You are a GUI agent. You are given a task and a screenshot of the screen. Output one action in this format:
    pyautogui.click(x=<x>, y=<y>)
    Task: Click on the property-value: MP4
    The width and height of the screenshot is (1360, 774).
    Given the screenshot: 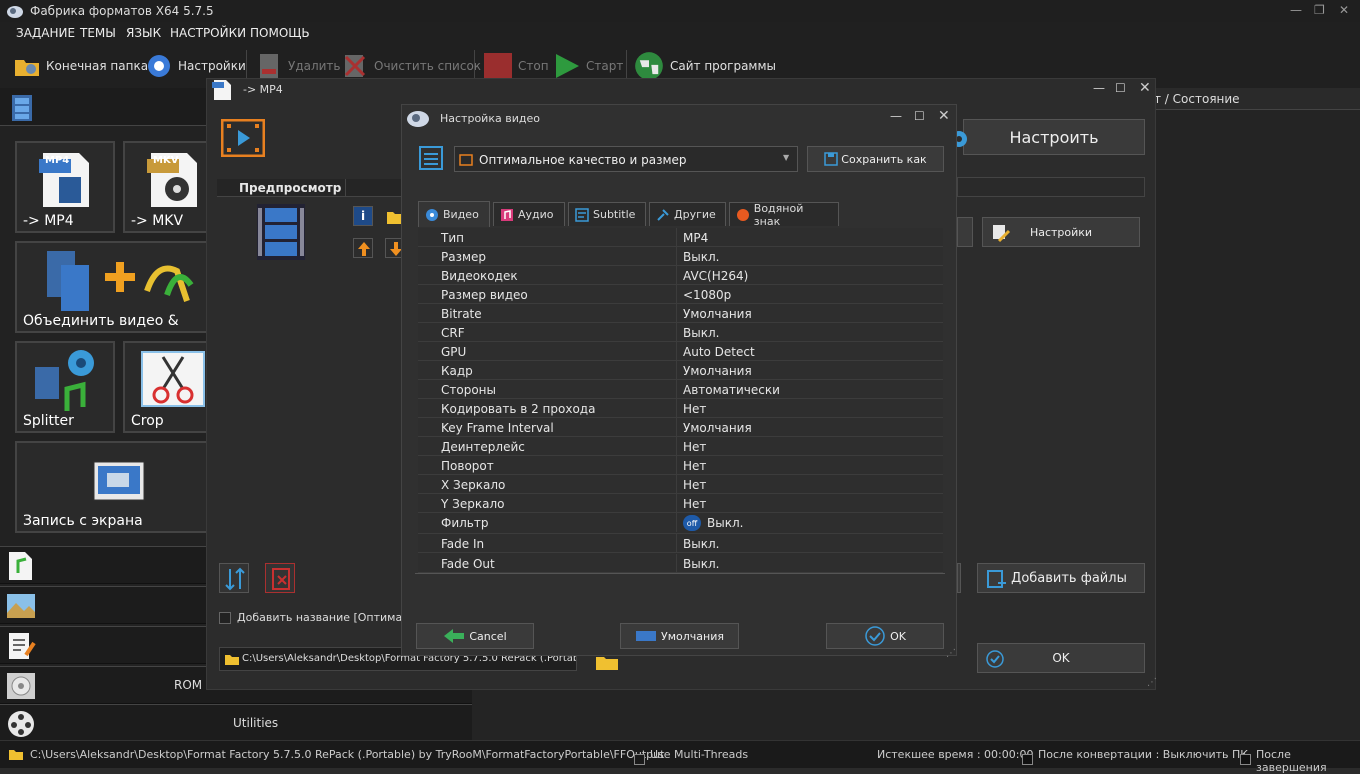 What is the action you would take?
    pyautogui.click(x=695, y=238)
    